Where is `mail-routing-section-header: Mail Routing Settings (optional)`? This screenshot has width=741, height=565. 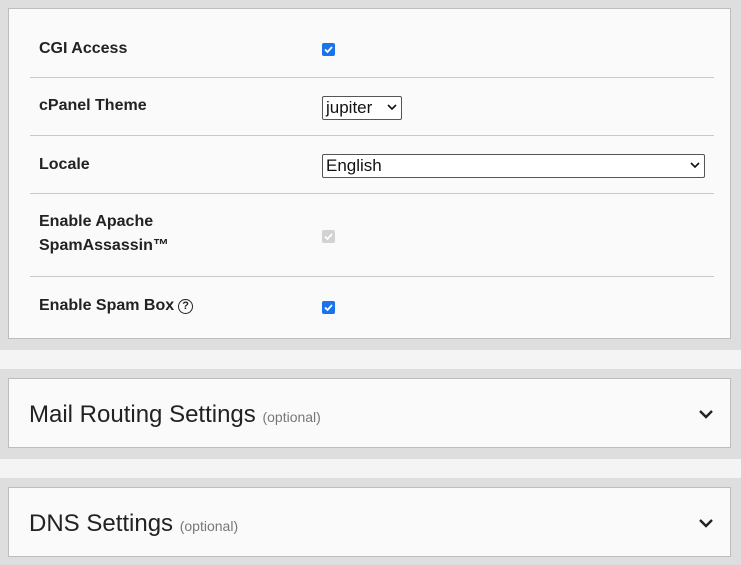 mail-routing-section-header: Mail Routing Settings (optional) is located at coordinates (369, 413).